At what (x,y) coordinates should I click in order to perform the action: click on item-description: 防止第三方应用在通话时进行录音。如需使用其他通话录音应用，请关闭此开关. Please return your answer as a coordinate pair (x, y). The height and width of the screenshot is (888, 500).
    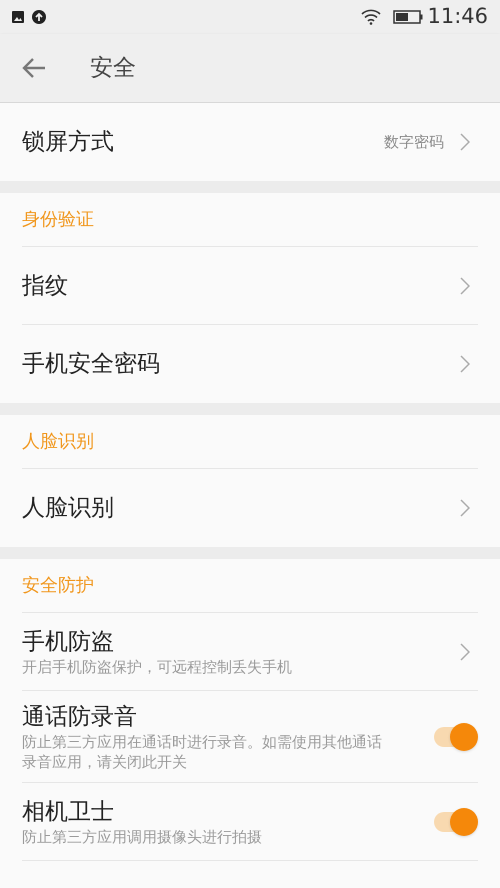
    Looking at the image, I should click on (202, 752).